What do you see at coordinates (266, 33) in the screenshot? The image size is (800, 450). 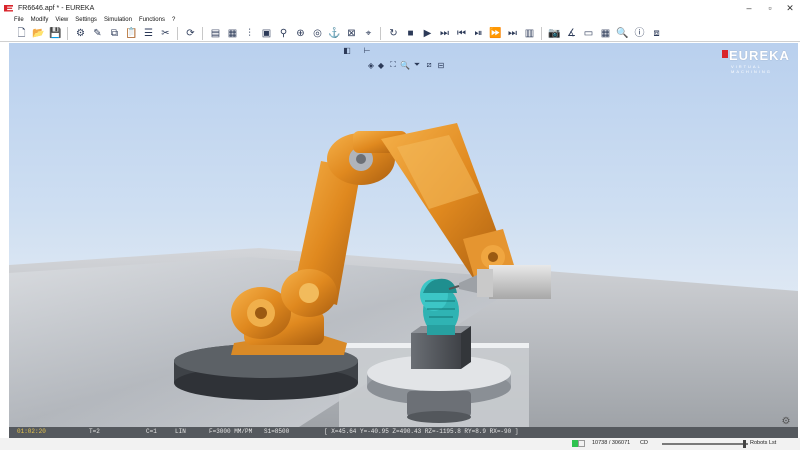 I see `document-icon: ▣` at bounding box center [266, 33].